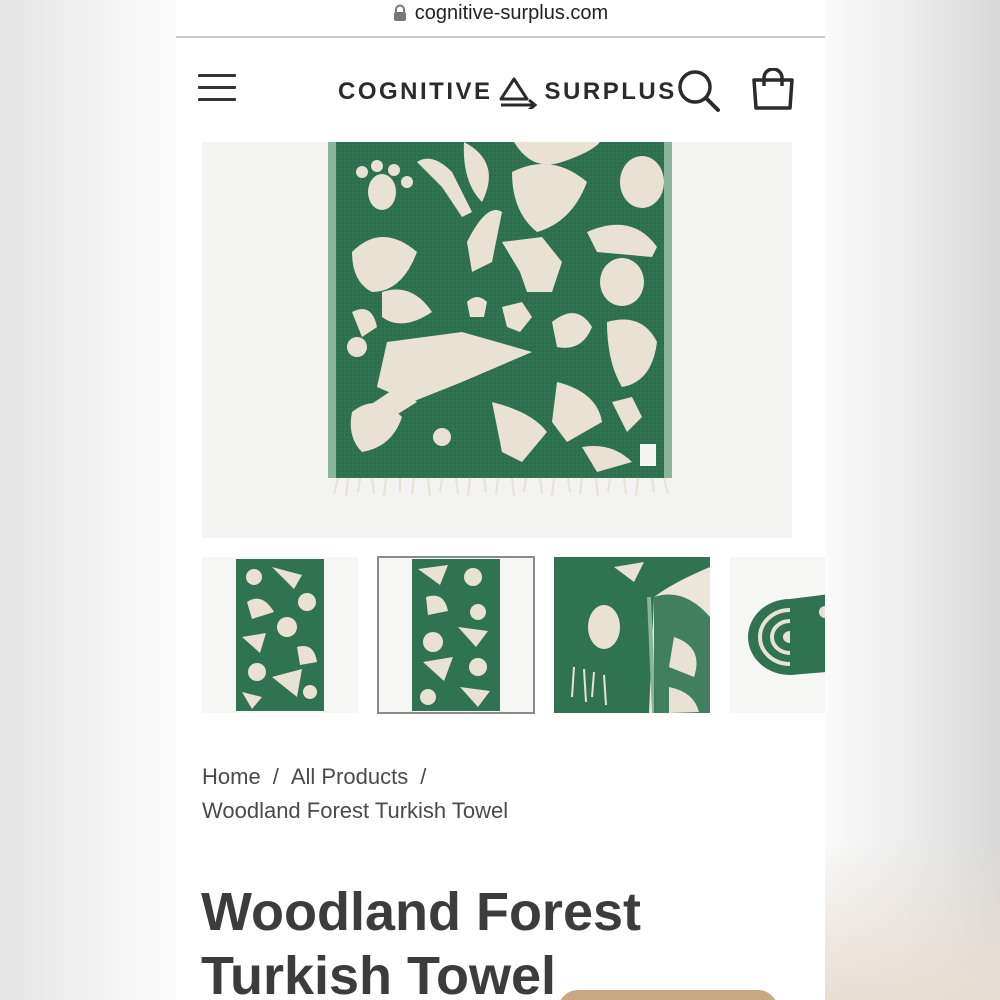 This screenshot has width=1000, height=1000. Describe the element at coordinates (355, 810) in the screenshot. I see `breadcrumb-current: Woodland Forest Turkish Towel` at that location.